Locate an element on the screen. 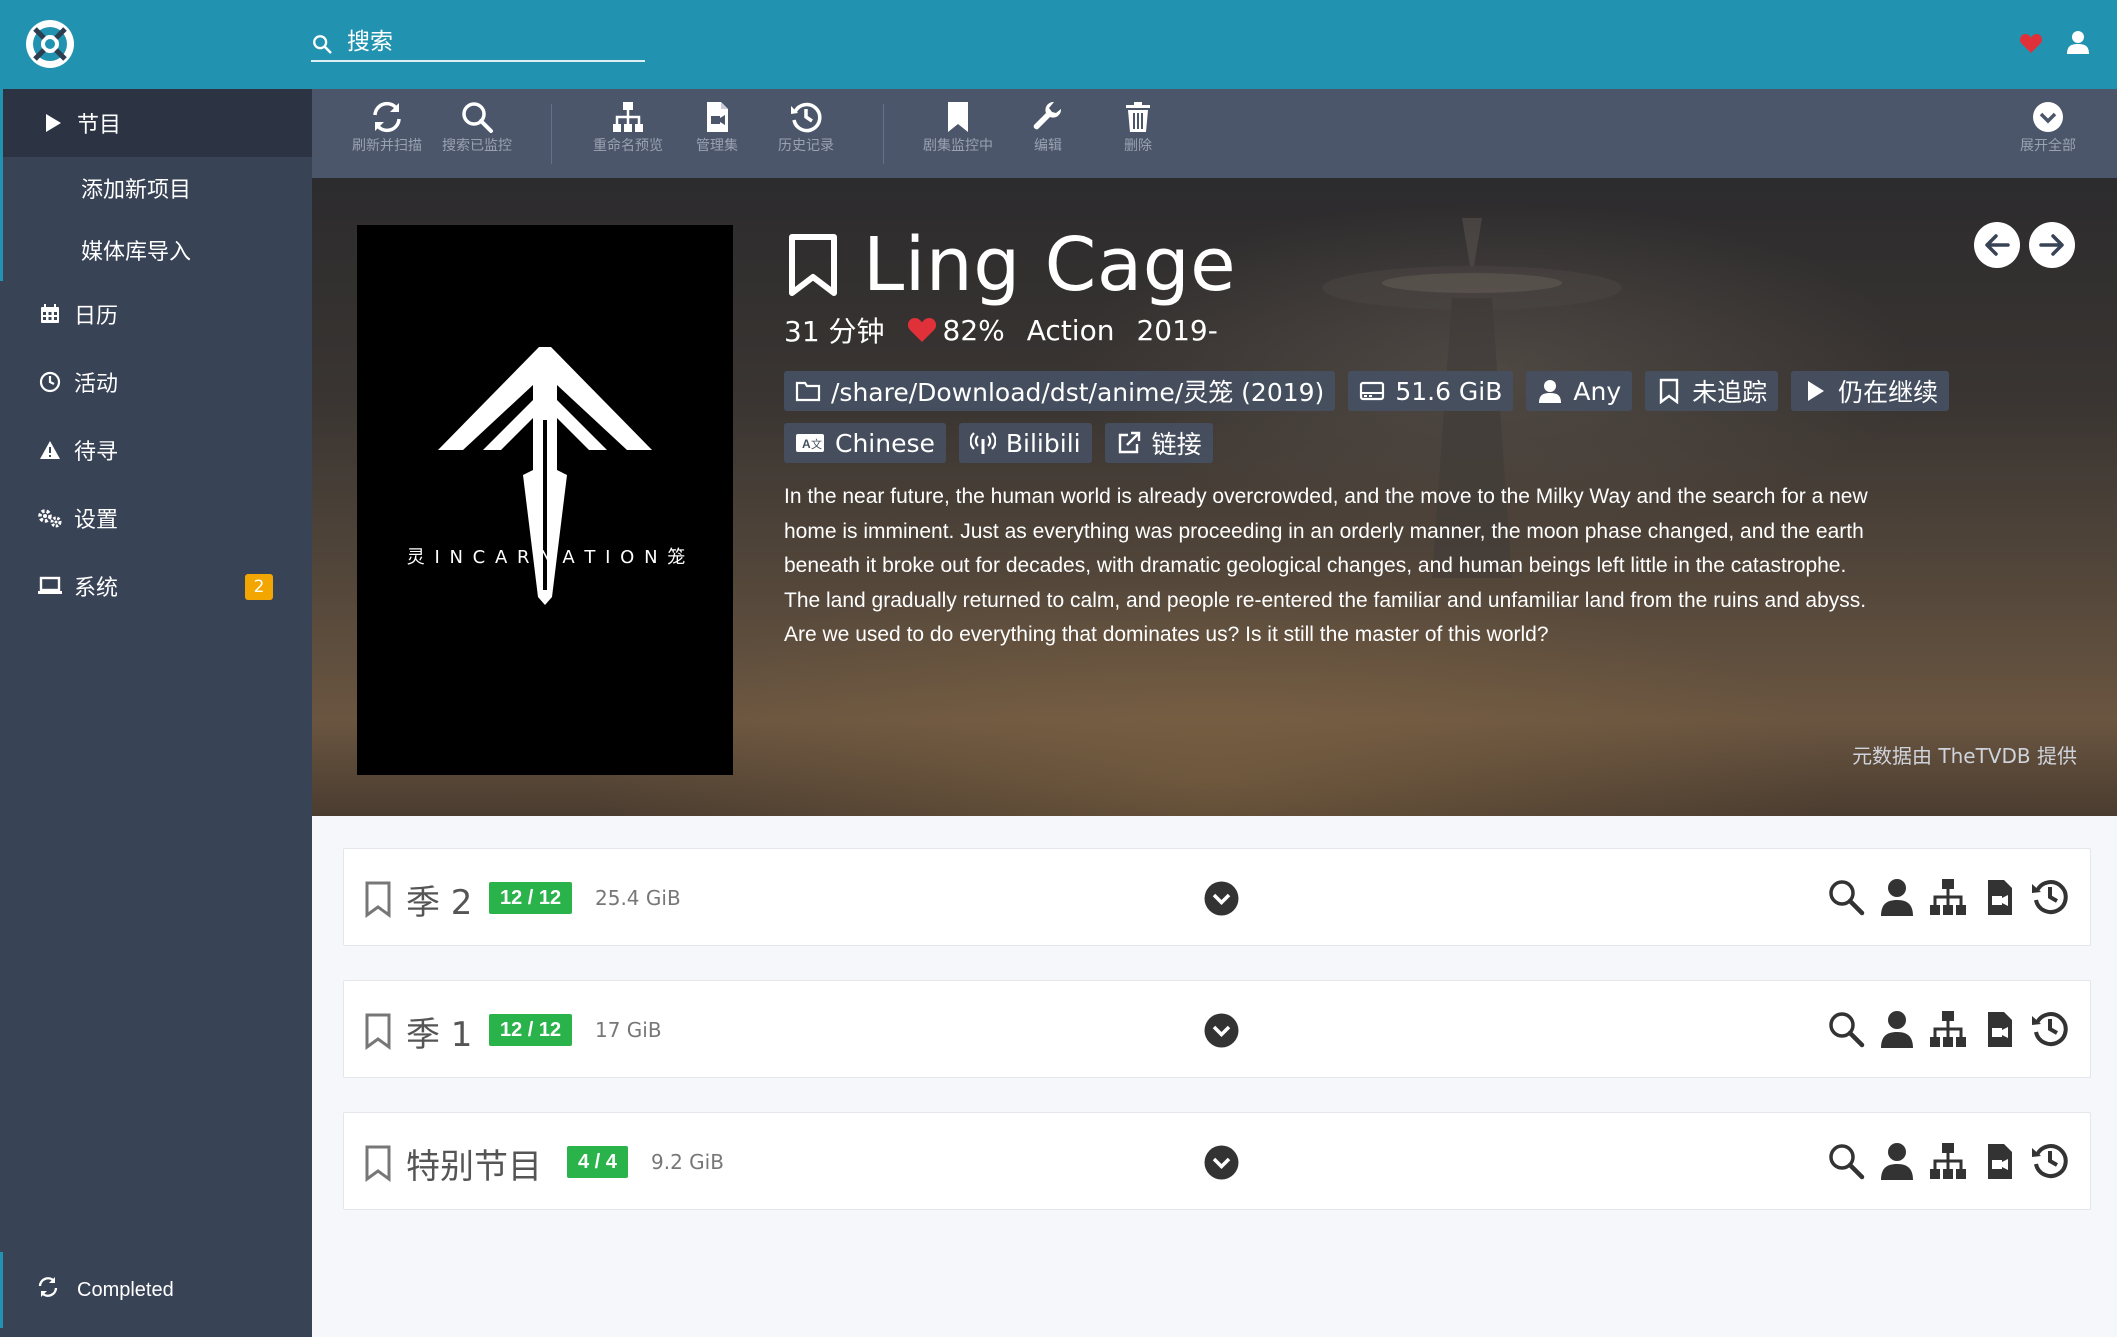  toolbar-label: 重命名预览 is located at coordinates (628, 146).